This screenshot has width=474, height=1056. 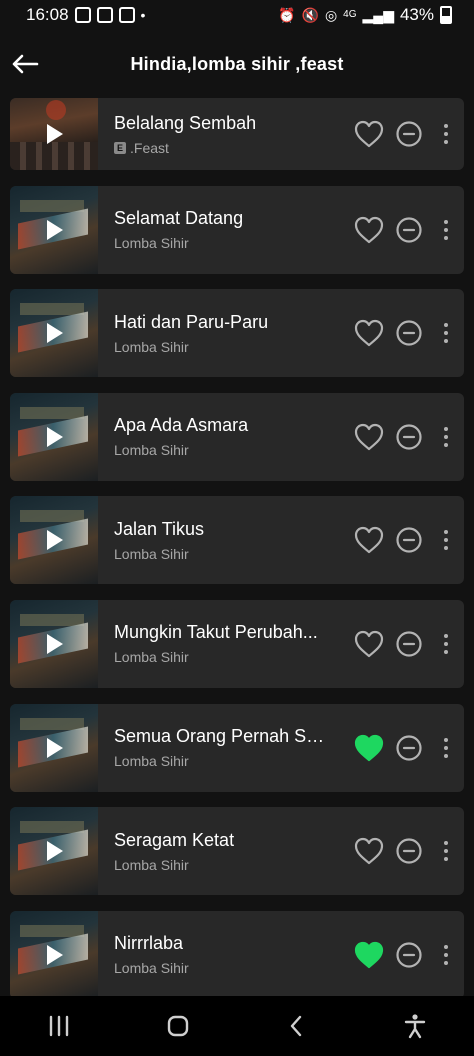 I want to click on track-row: Belalang Sembah E .Feast, so click(x=237, y=134).